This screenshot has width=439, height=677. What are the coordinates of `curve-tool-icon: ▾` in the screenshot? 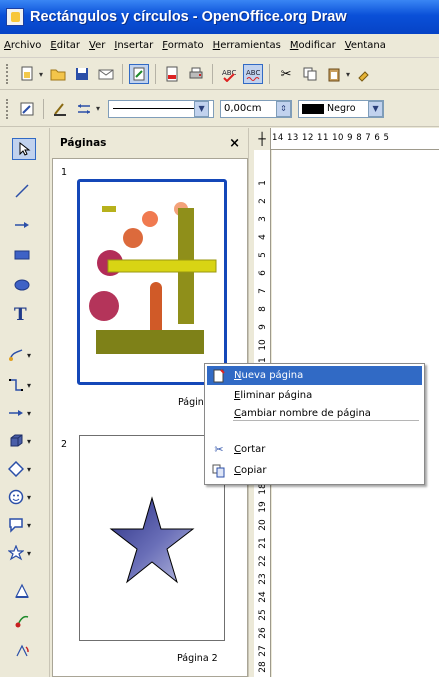 It's located at (26, 355).